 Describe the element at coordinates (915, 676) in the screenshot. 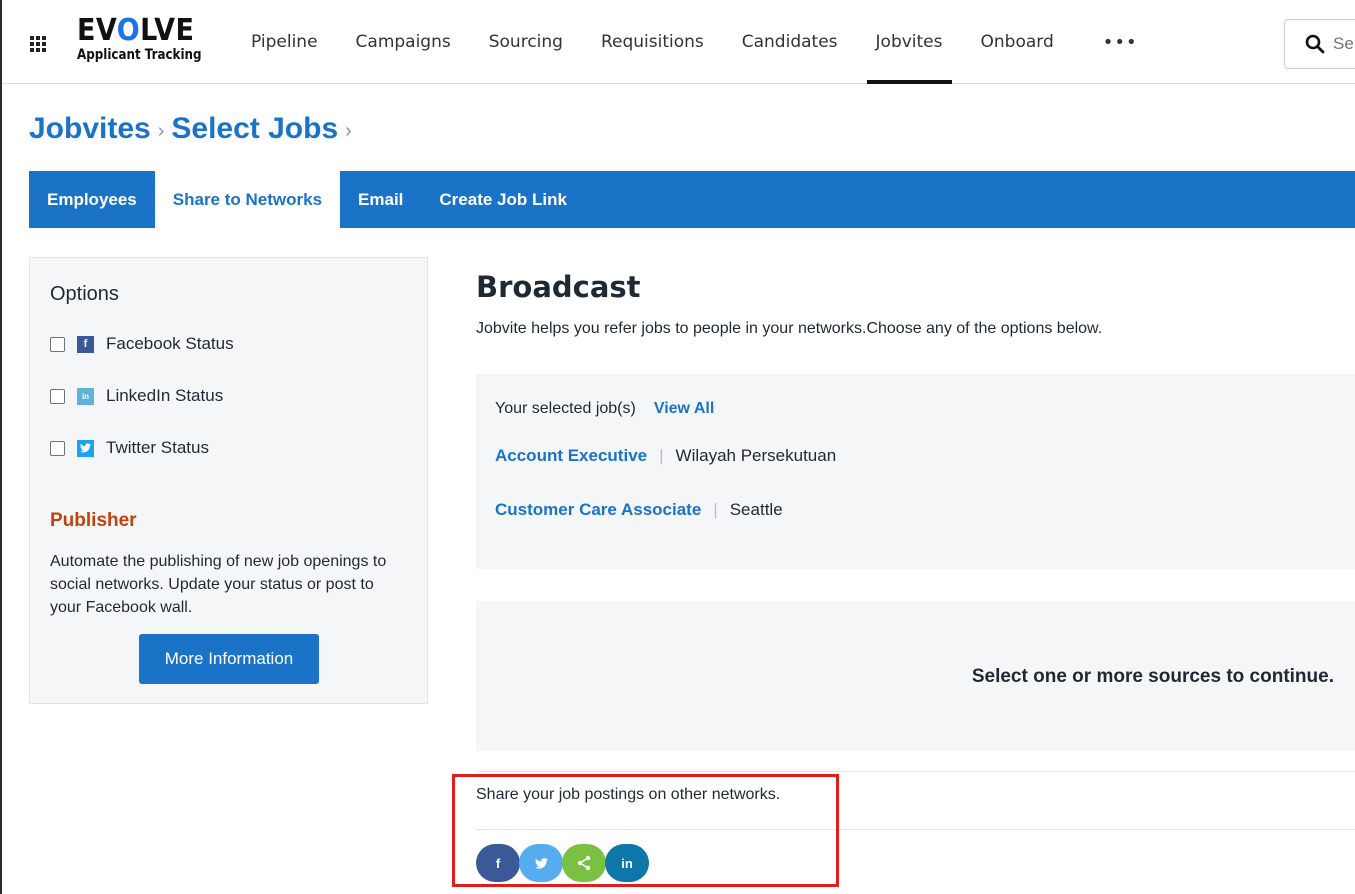

I see `sources-panel: Select one or more sources to continue.` at that location.